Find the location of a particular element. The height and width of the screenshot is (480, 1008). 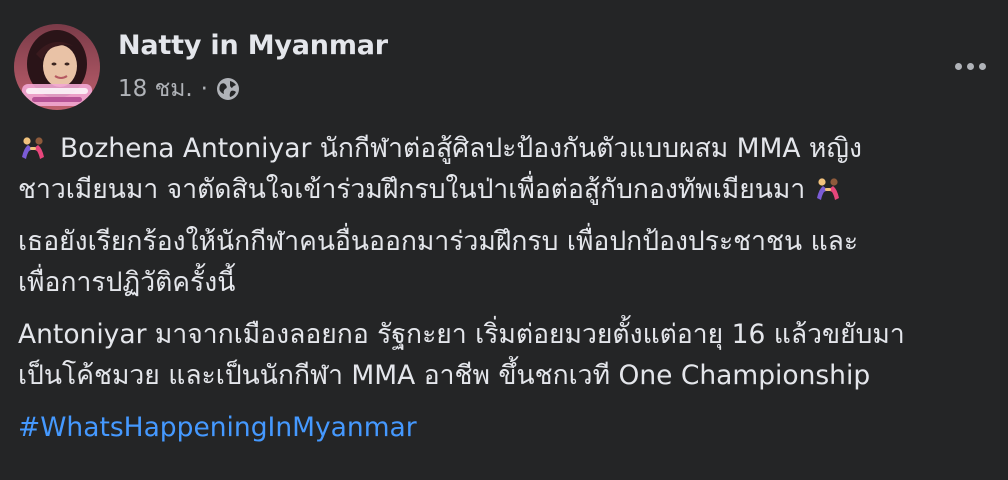

more-options-icon is located at coordinates (970, 66).